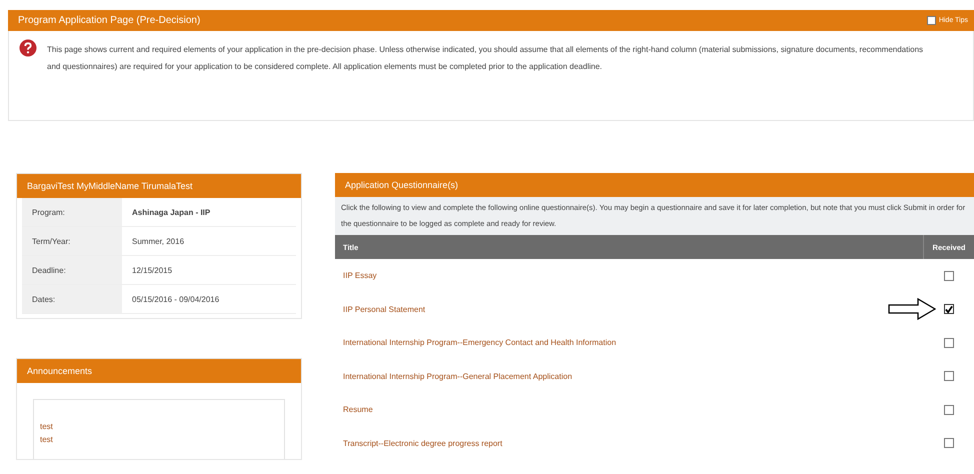 Image resolution: width=974 pixels, height=474 pixels. What do you see at coordinates (931, 20) in the screenshot?
I see `hide-tips-checkbox` at bounding box center [931, 20].